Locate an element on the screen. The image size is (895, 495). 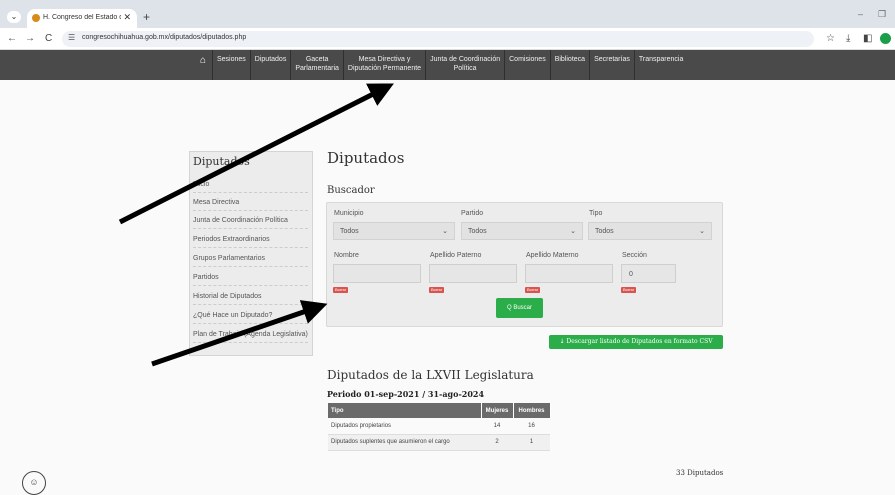
period-label: Periodo 01-sep-2021 / 31-ago-2024 is located at coordinates (406, 394).